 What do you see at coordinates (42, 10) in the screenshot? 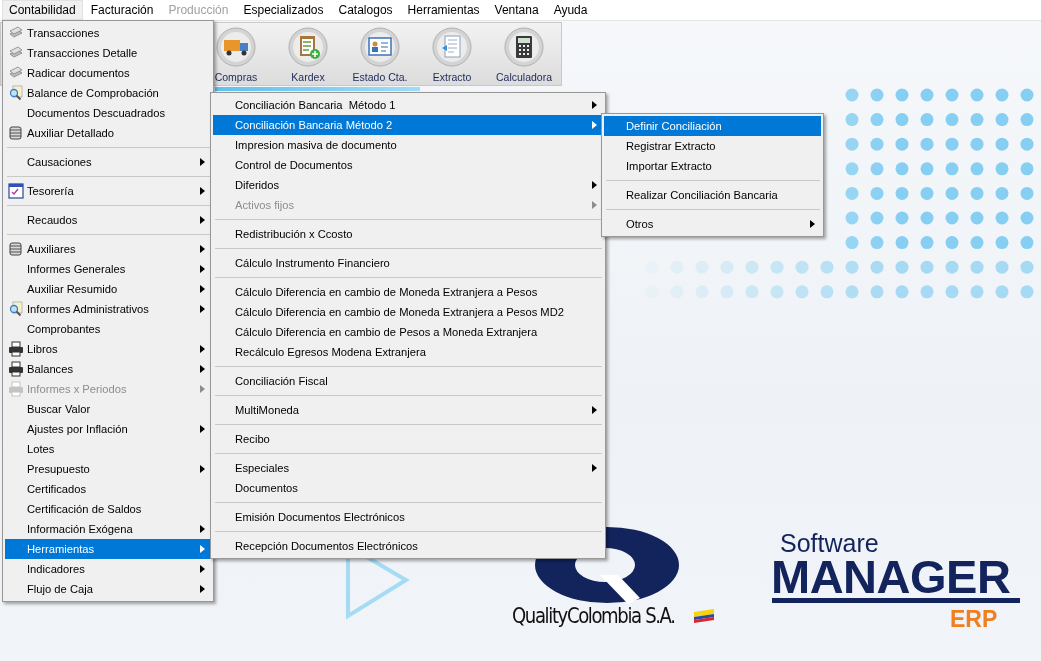
I see `menu-title: Contabilidad` at bounding box center [42, 10].